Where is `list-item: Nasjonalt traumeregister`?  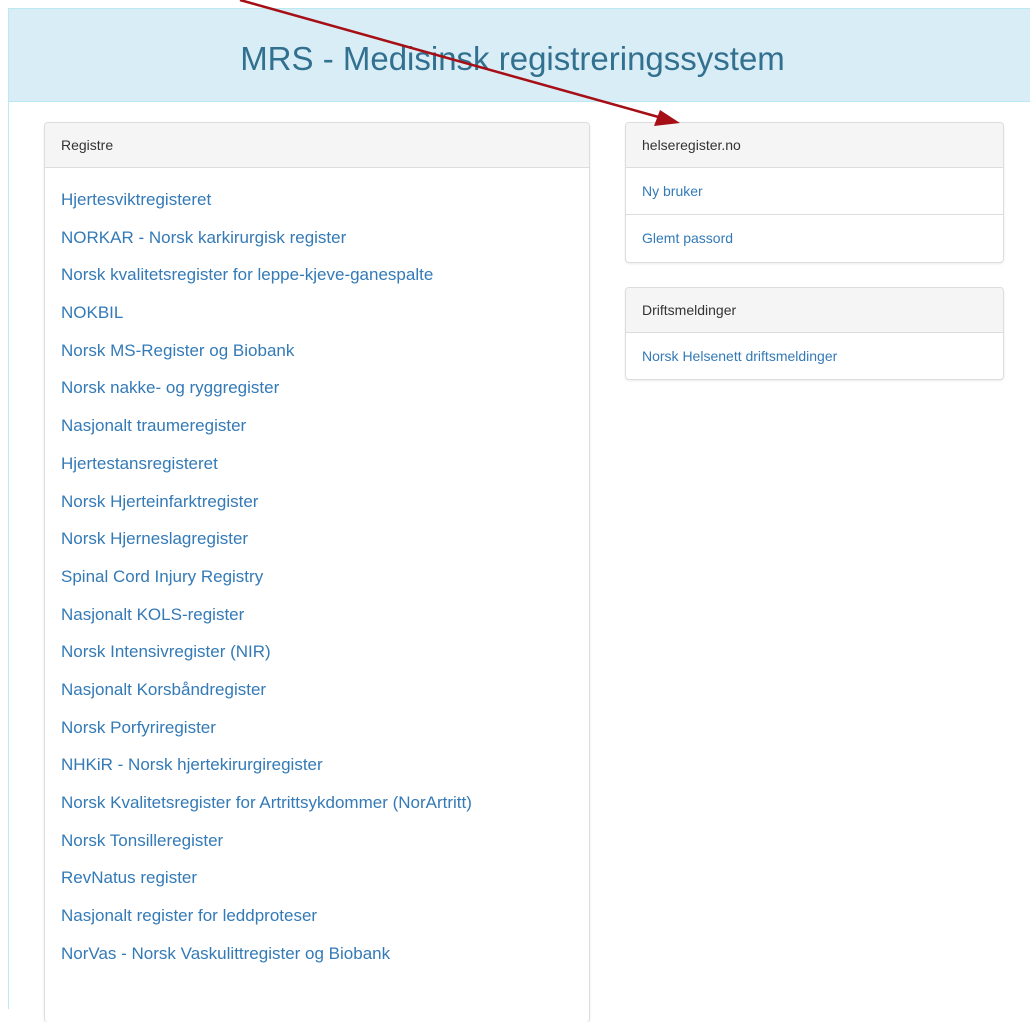
list-item: Nasjonalt traumeregister is located at coordinates (325, 426).